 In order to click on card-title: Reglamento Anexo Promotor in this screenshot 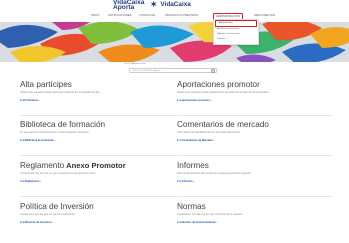, I will do `click(98, 165)`.